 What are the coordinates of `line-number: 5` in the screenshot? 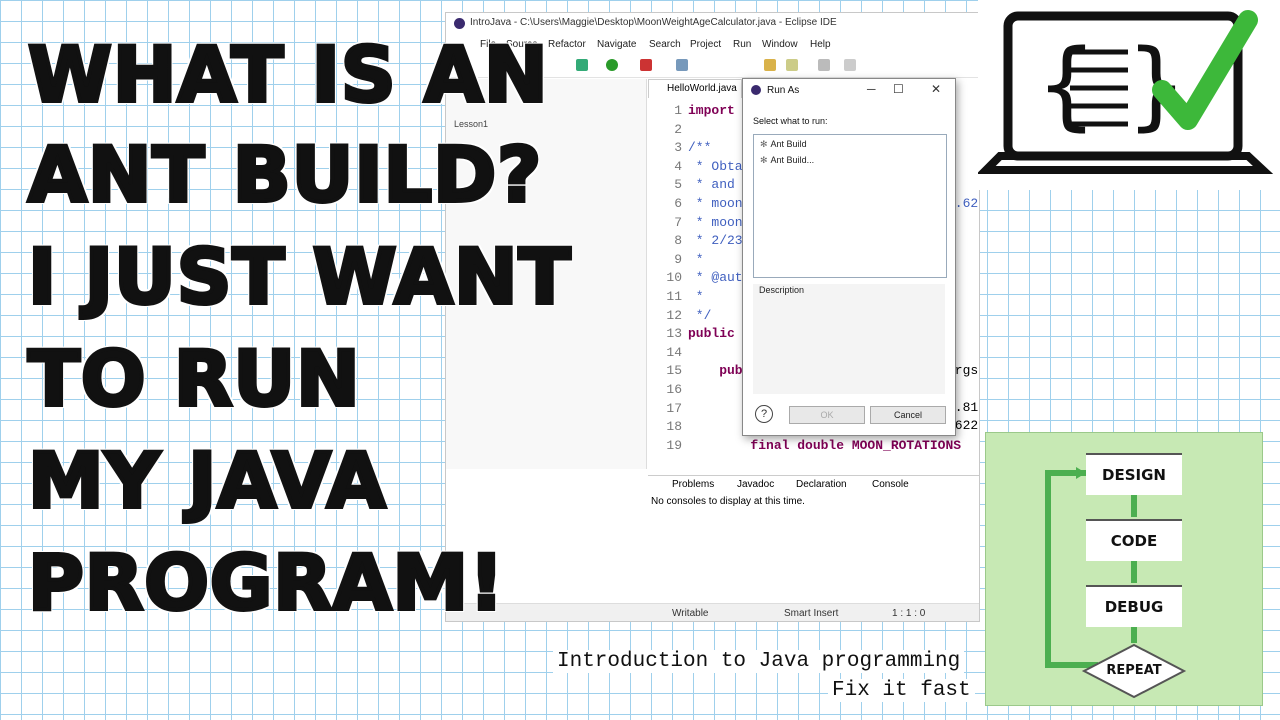 It's located at (678, 185).